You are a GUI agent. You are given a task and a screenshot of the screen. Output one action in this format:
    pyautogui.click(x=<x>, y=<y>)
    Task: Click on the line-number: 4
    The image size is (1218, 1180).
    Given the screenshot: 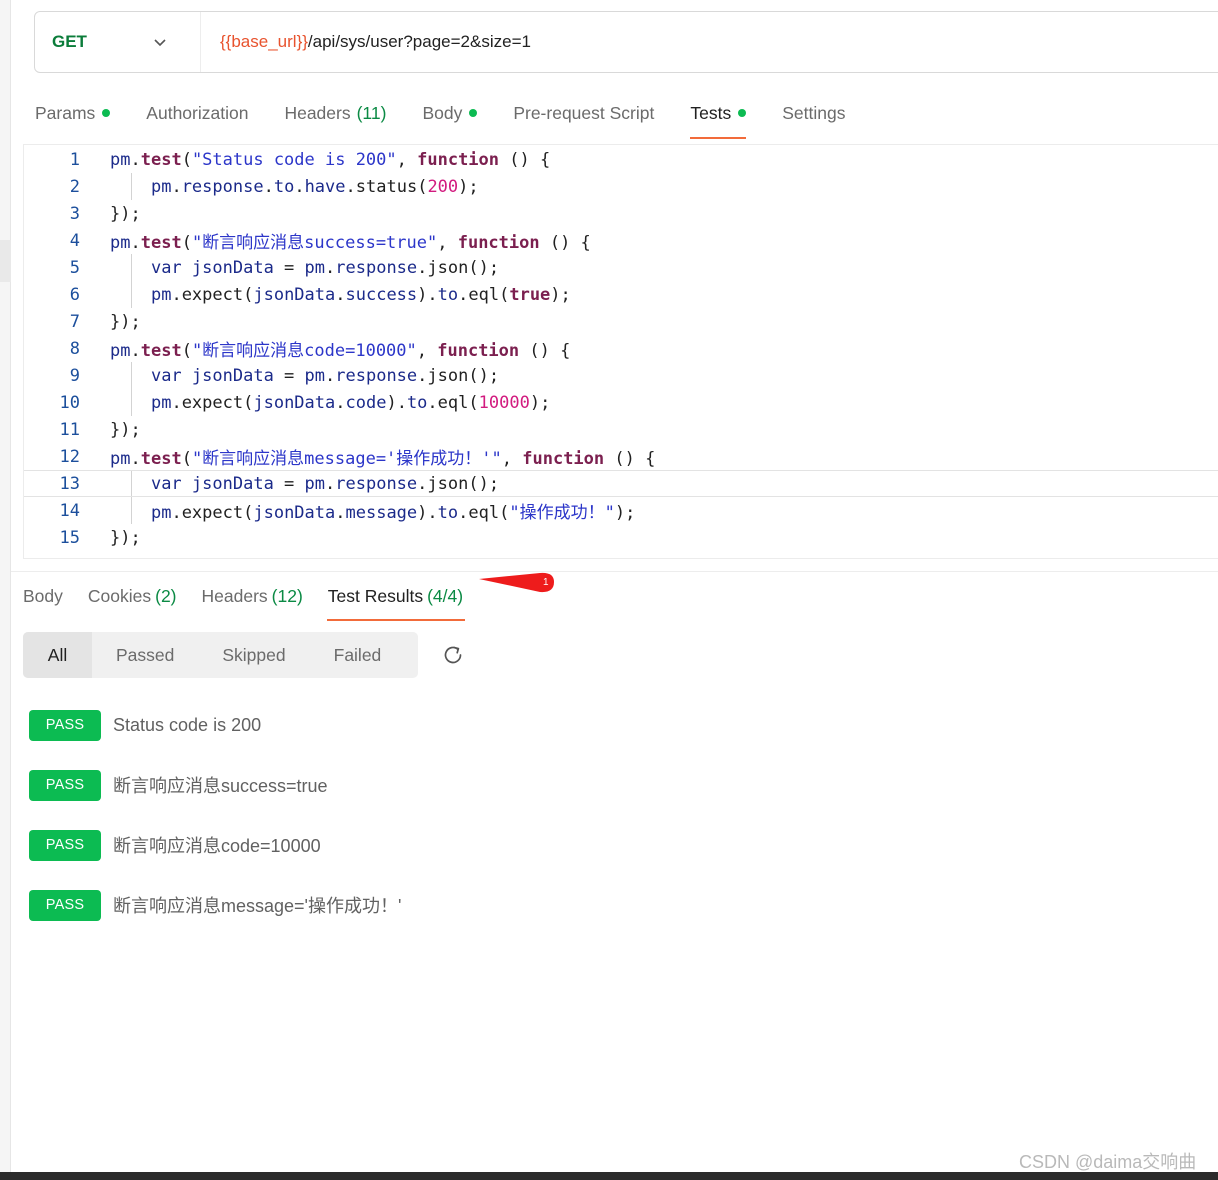 What is the action you would take?
    pyautogui.click(x=74, y=240)
    